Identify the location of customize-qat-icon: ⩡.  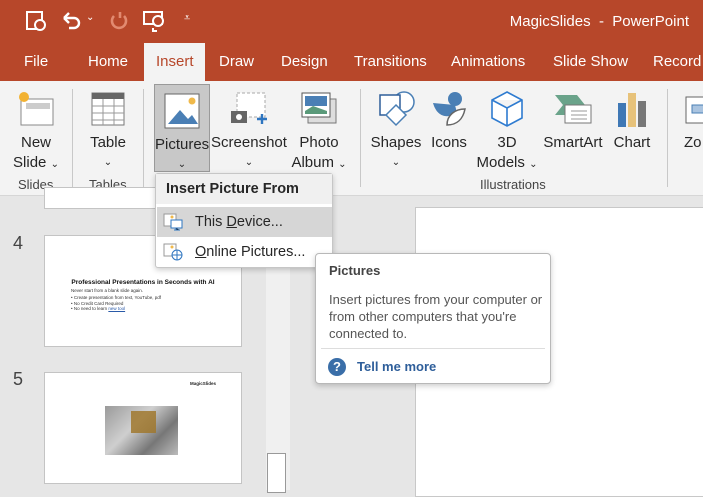
(187, 18).